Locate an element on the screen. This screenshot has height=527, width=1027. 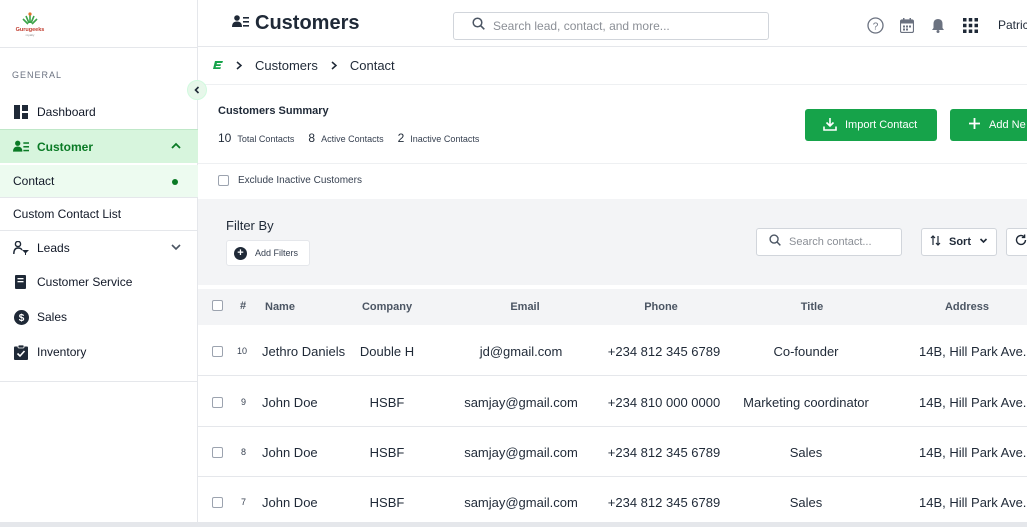
column-header-company: Company is located at coordinates (387, 307).